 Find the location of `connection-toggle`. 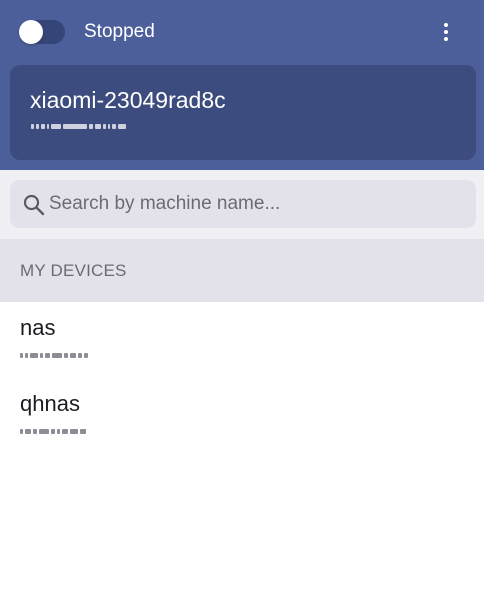

connection-toggle is located at coordinates (42, 32).